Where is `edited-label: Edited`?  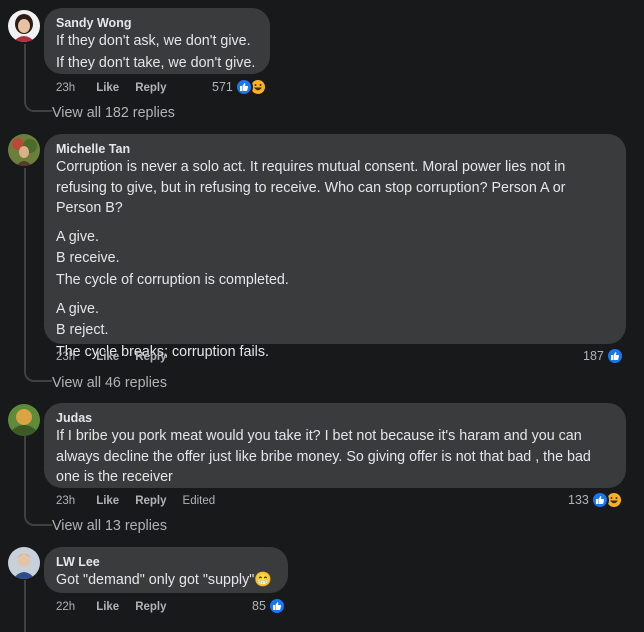 edited-label: Edited is located at coordinates (199, 501).